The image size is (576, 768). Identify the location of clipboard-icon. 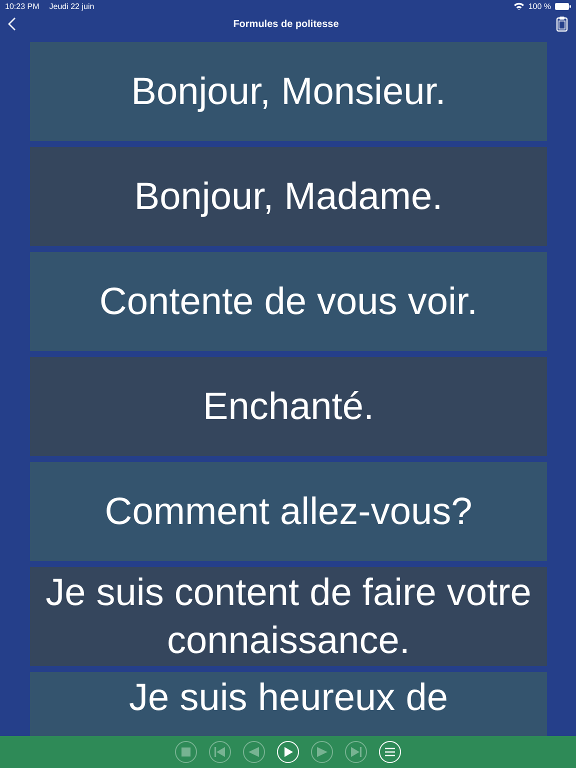
(562, 24).